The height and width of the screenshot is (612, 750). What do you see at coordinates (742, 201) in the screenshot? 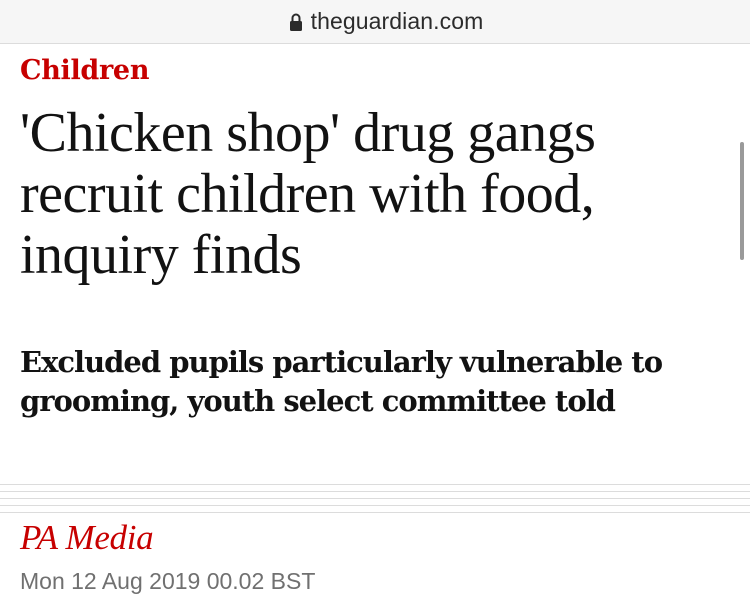
I see `scrollbar` at bounding box center [742, 201].